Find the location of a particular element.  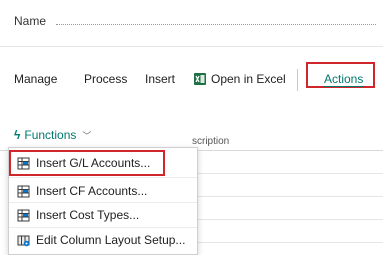

functions-label: Functions is located at coordinates (50, 135).